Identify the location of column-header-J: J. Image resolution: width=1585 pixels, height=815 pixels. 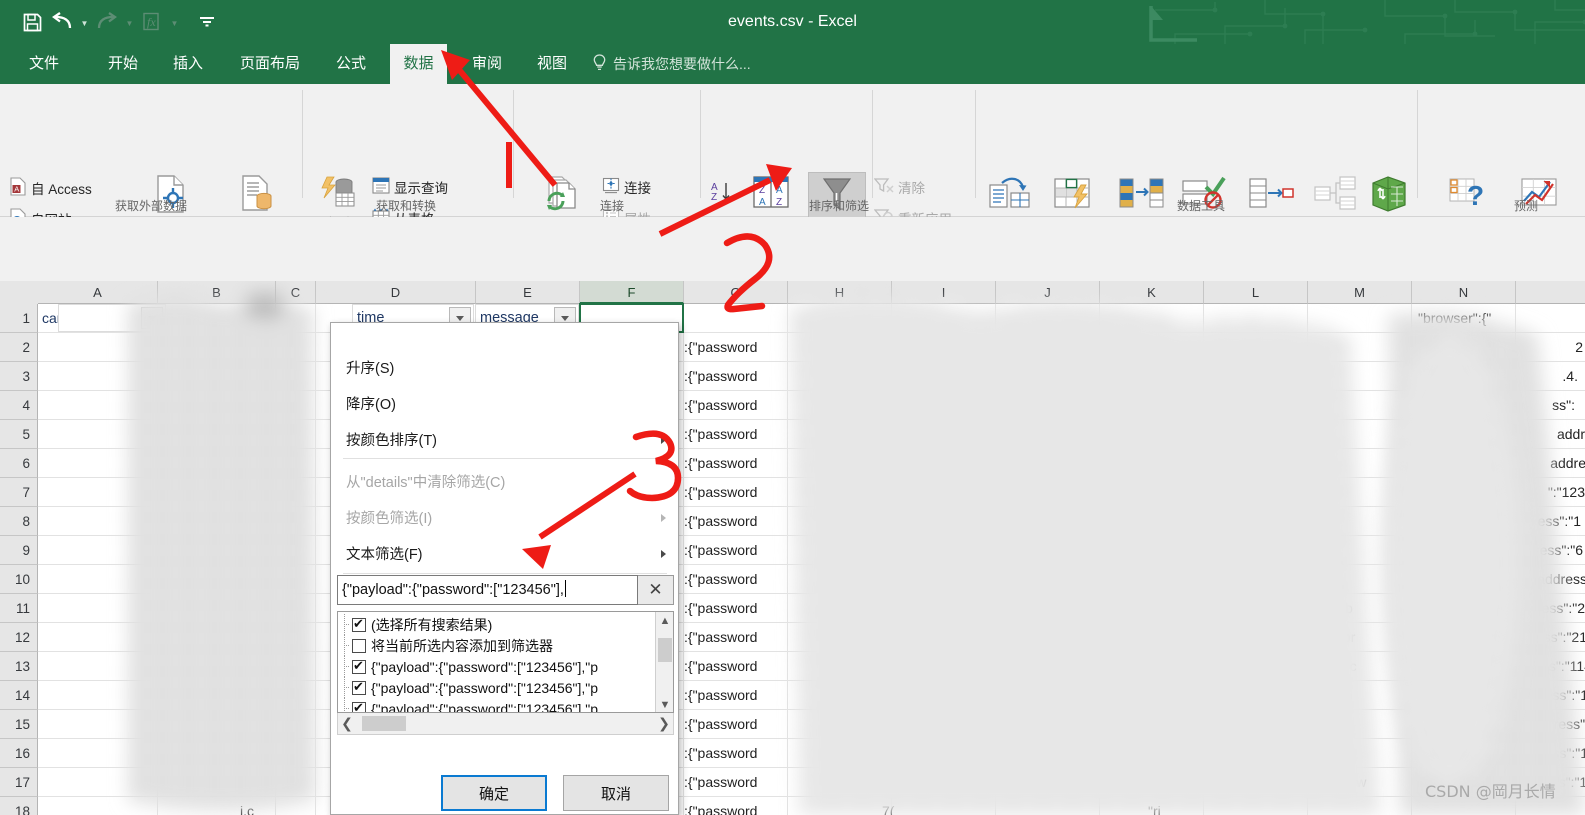
(1048, 292).